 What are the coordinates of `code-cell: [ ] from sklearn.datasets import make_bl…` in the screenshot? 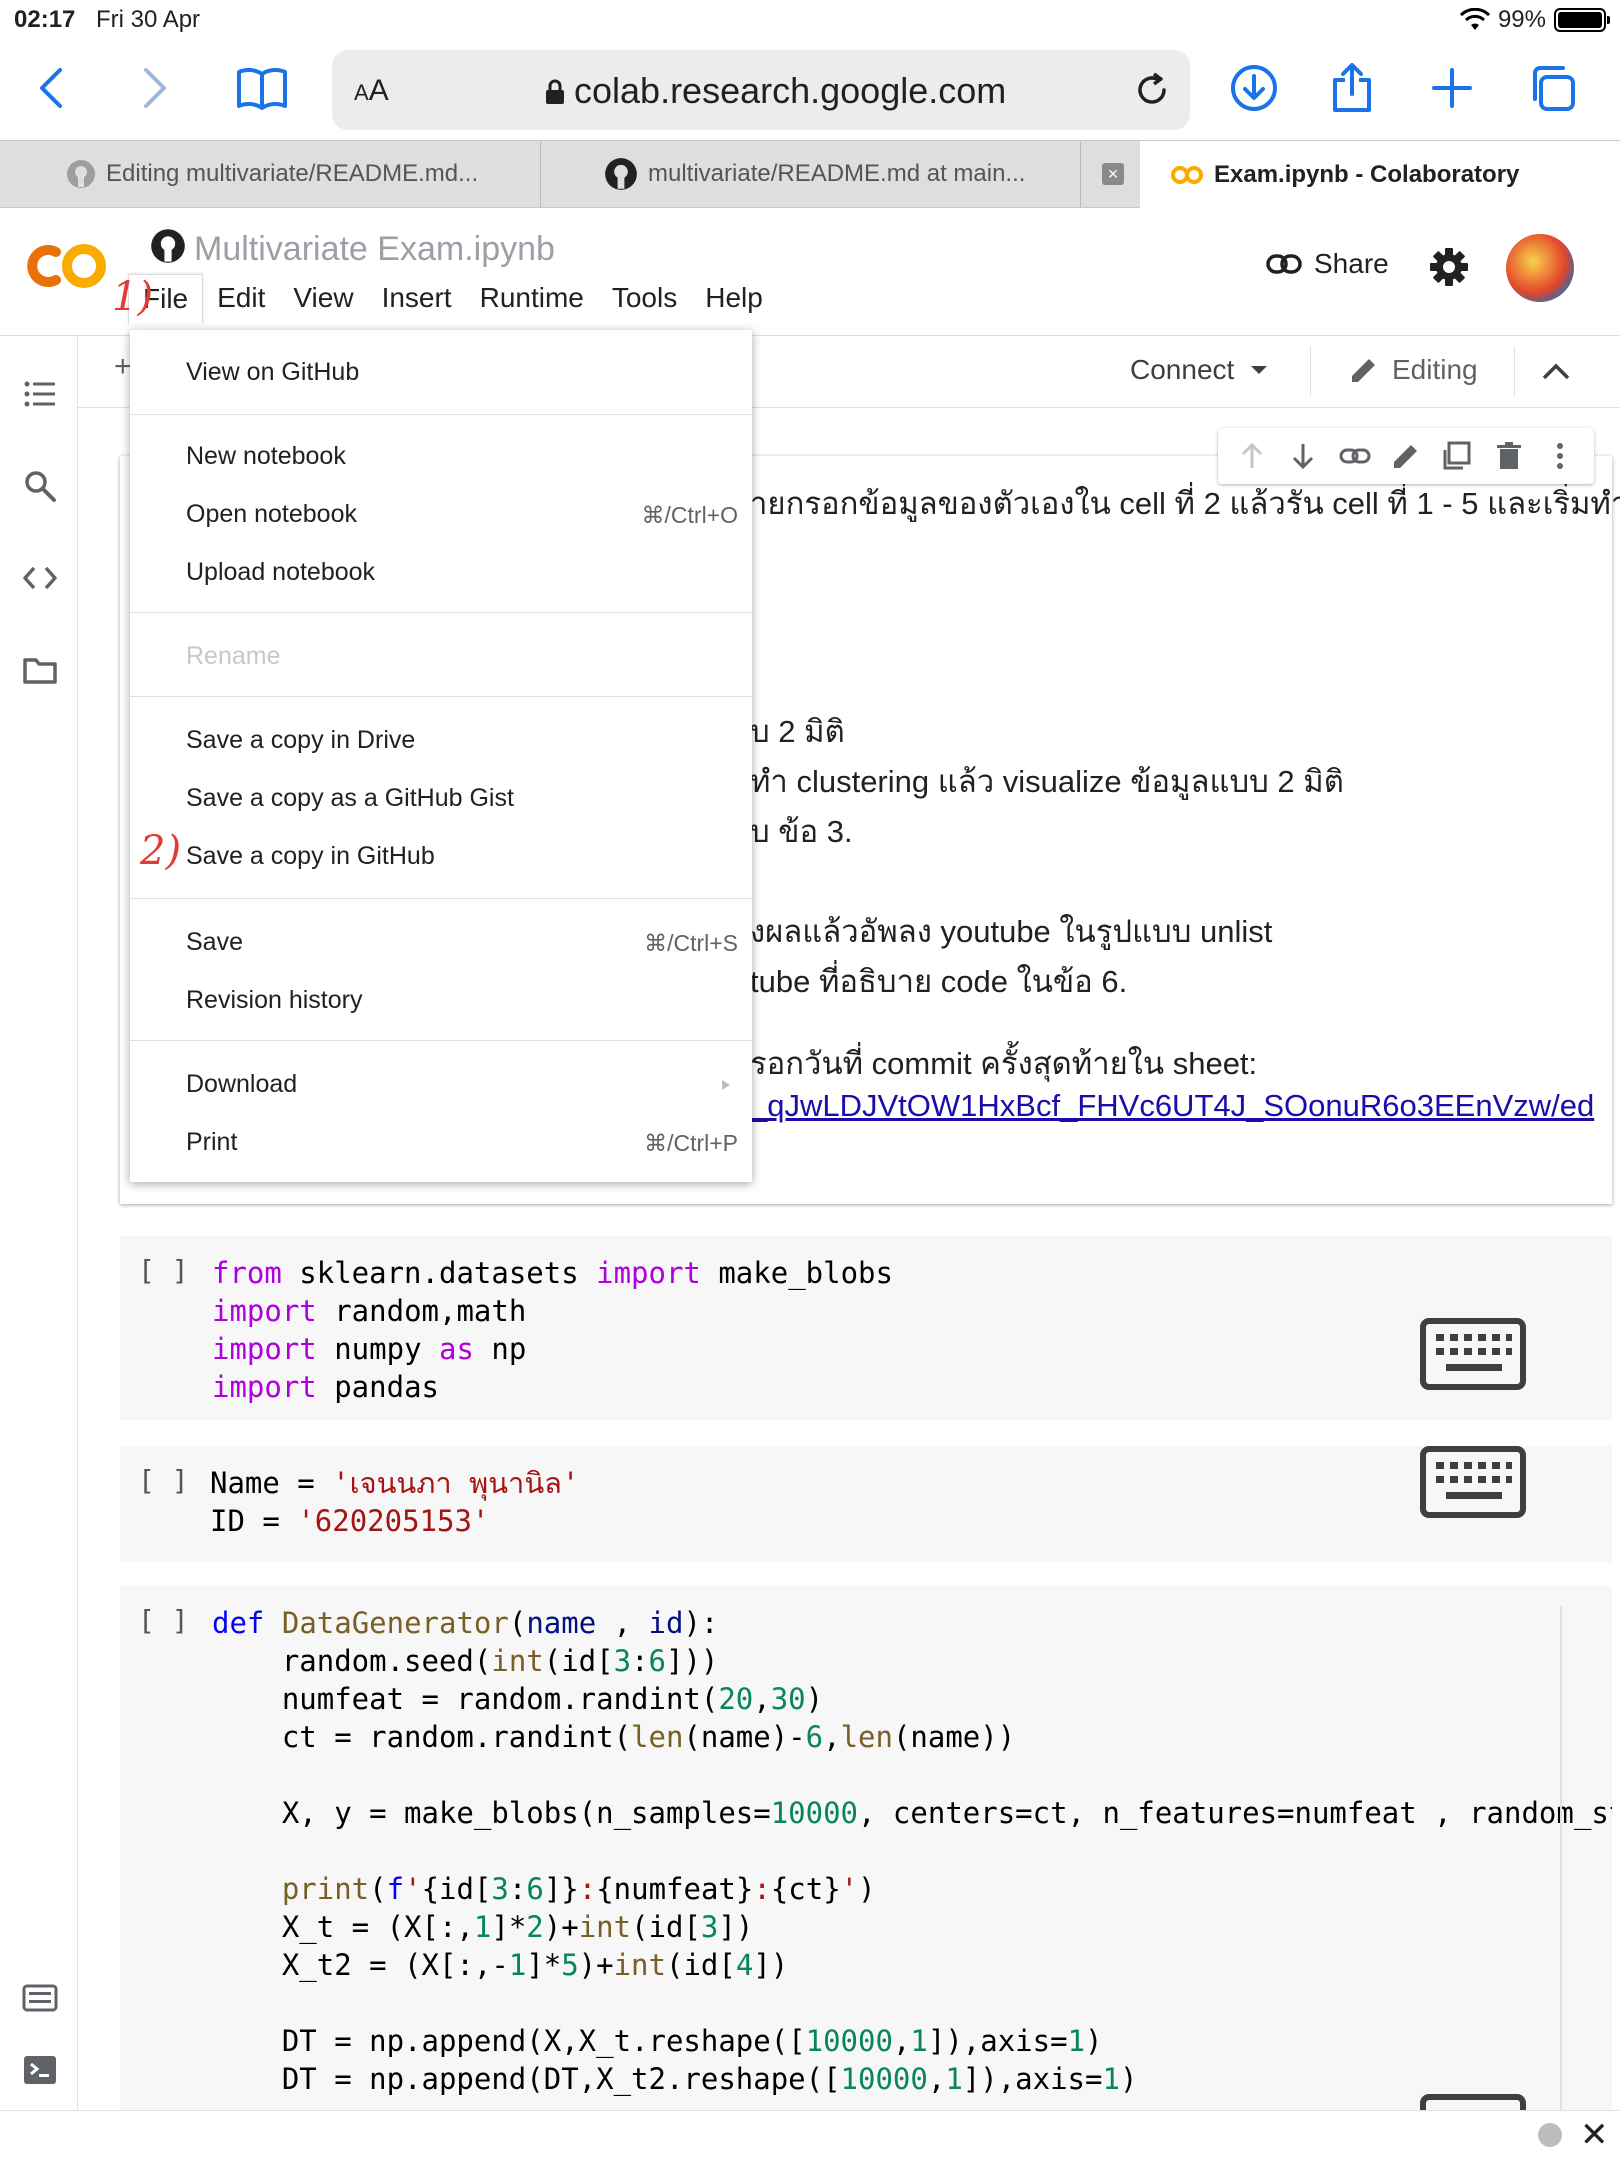 It's located at (866, 1328).